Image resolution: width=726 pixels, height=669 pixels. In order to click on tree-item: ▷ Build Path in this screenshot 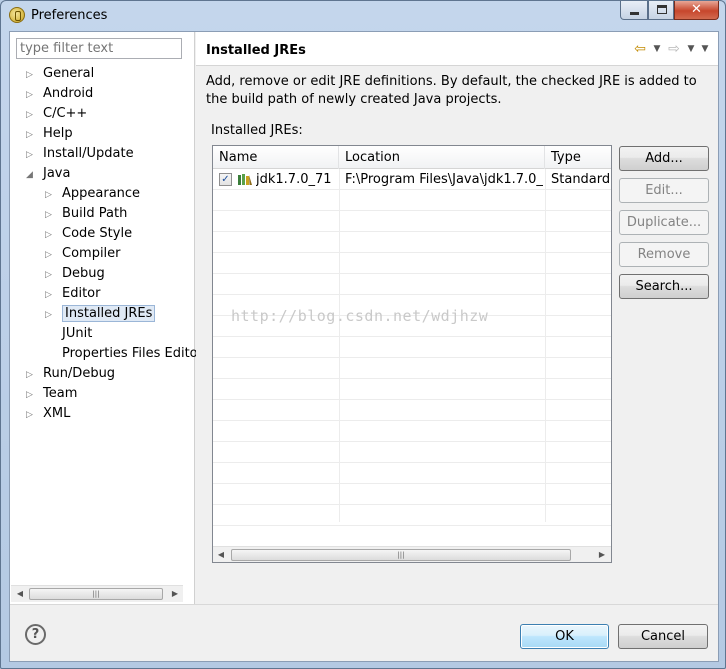, I will do `click(85, 214)`.